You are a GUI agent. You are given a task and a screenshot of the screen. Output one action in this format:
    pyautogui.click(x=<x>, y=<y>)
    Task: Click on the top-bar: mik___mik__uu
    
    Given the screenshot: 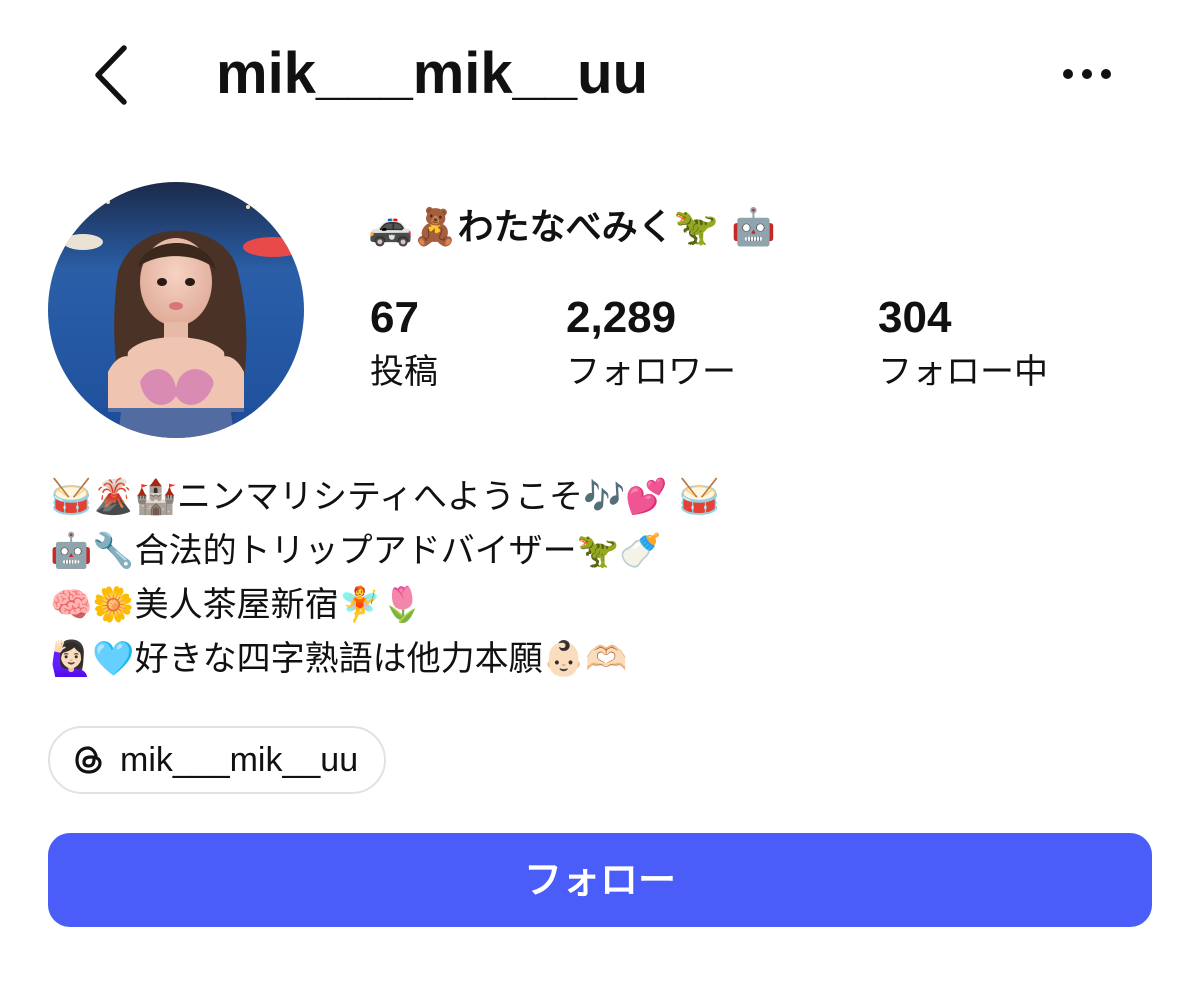 What is the action you would take?
    pyautogui.click(x=600, y=75)
    